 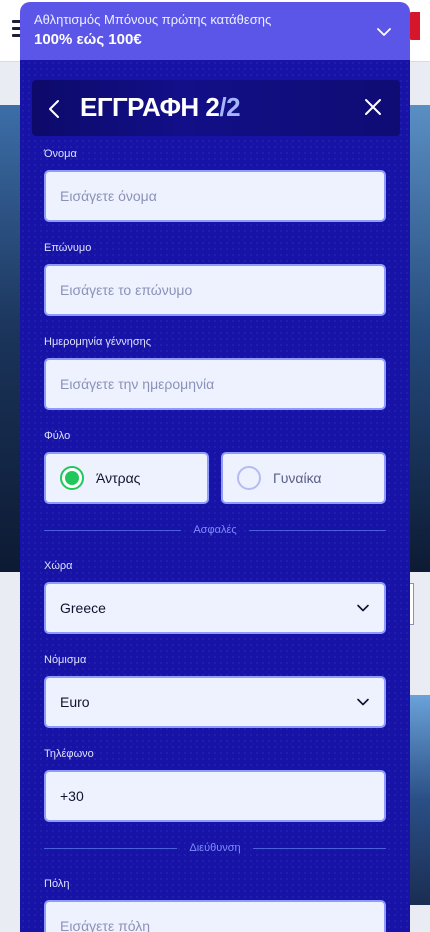 I want to click on city-label: Πόλη, so click(x=57, y=884).